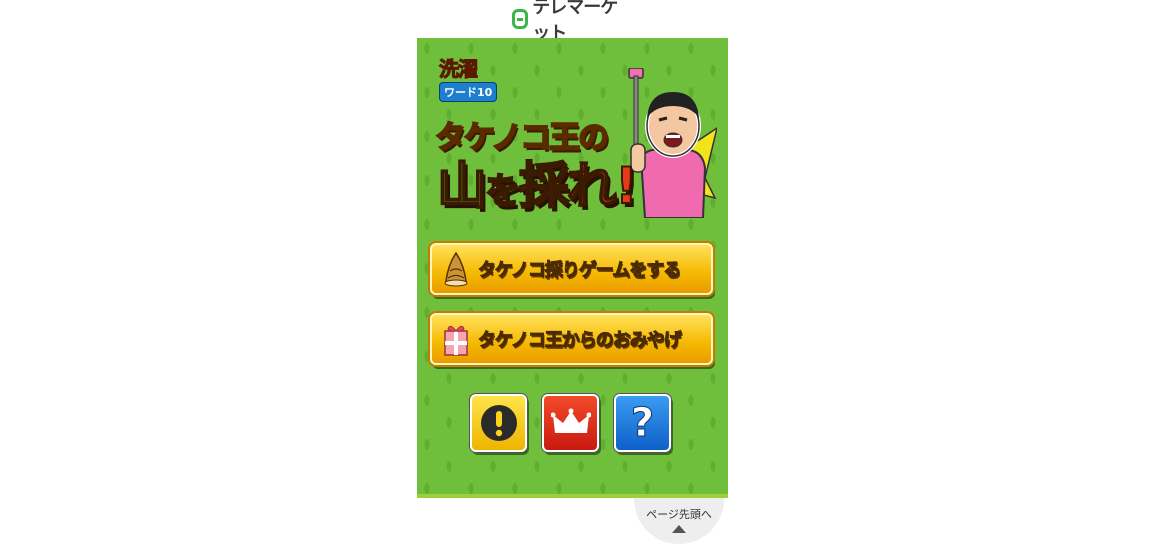 This screenshot has height=552, width=1160. I want to click on title-particle: を, so click(503, 191).